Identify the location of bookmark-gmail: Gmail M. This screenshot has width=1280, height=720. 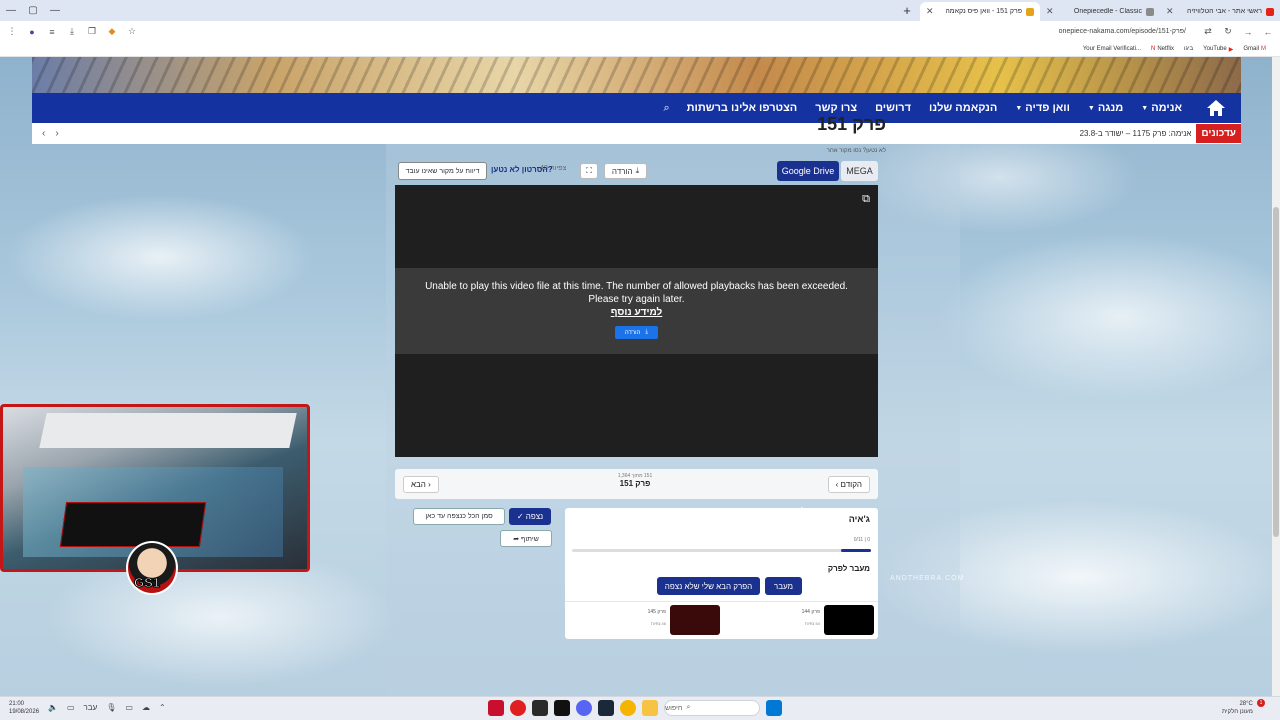
(1254, 49).